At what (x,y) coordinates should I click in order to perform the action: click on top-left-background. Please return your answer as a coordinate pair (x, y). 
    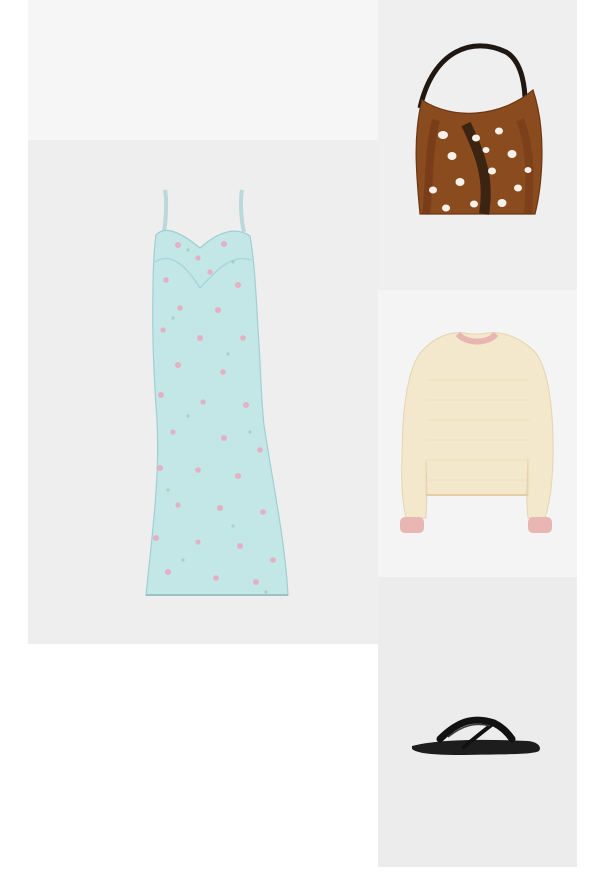
    Looking at the image, I should click on (203, 70).